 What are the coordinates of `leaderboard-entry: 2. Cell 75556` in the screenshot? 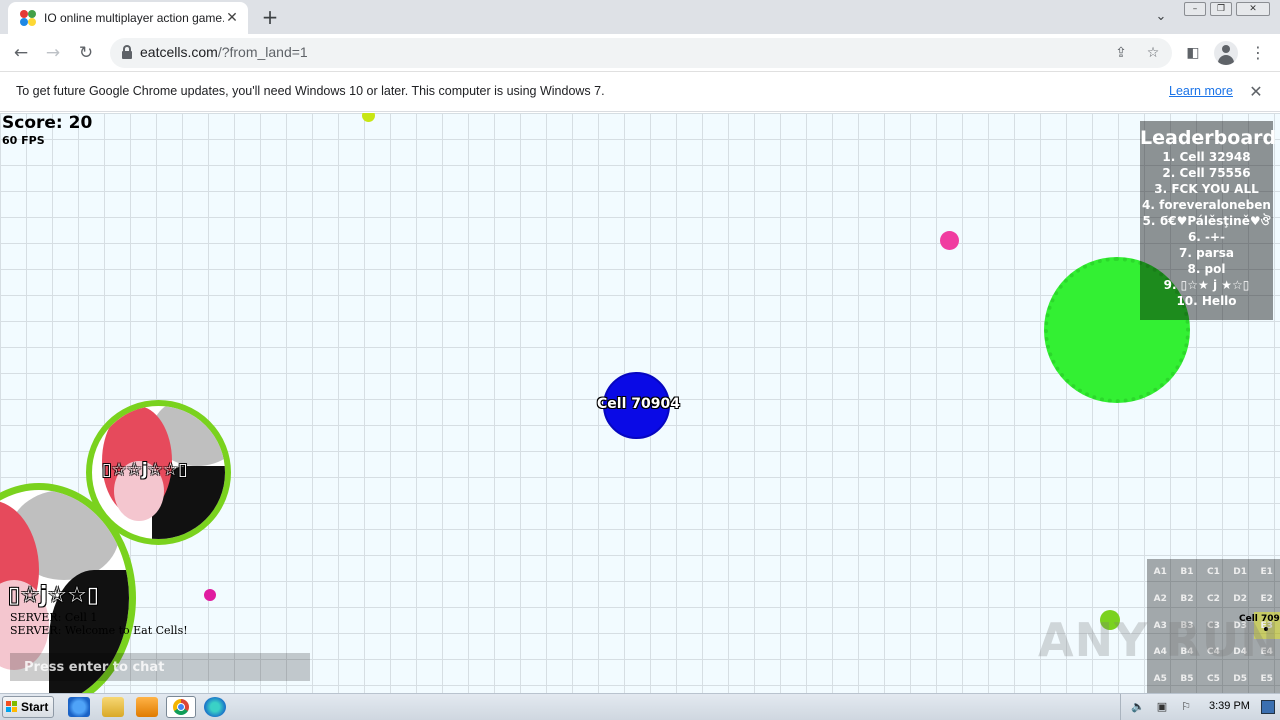 It's located at (1206, 173).